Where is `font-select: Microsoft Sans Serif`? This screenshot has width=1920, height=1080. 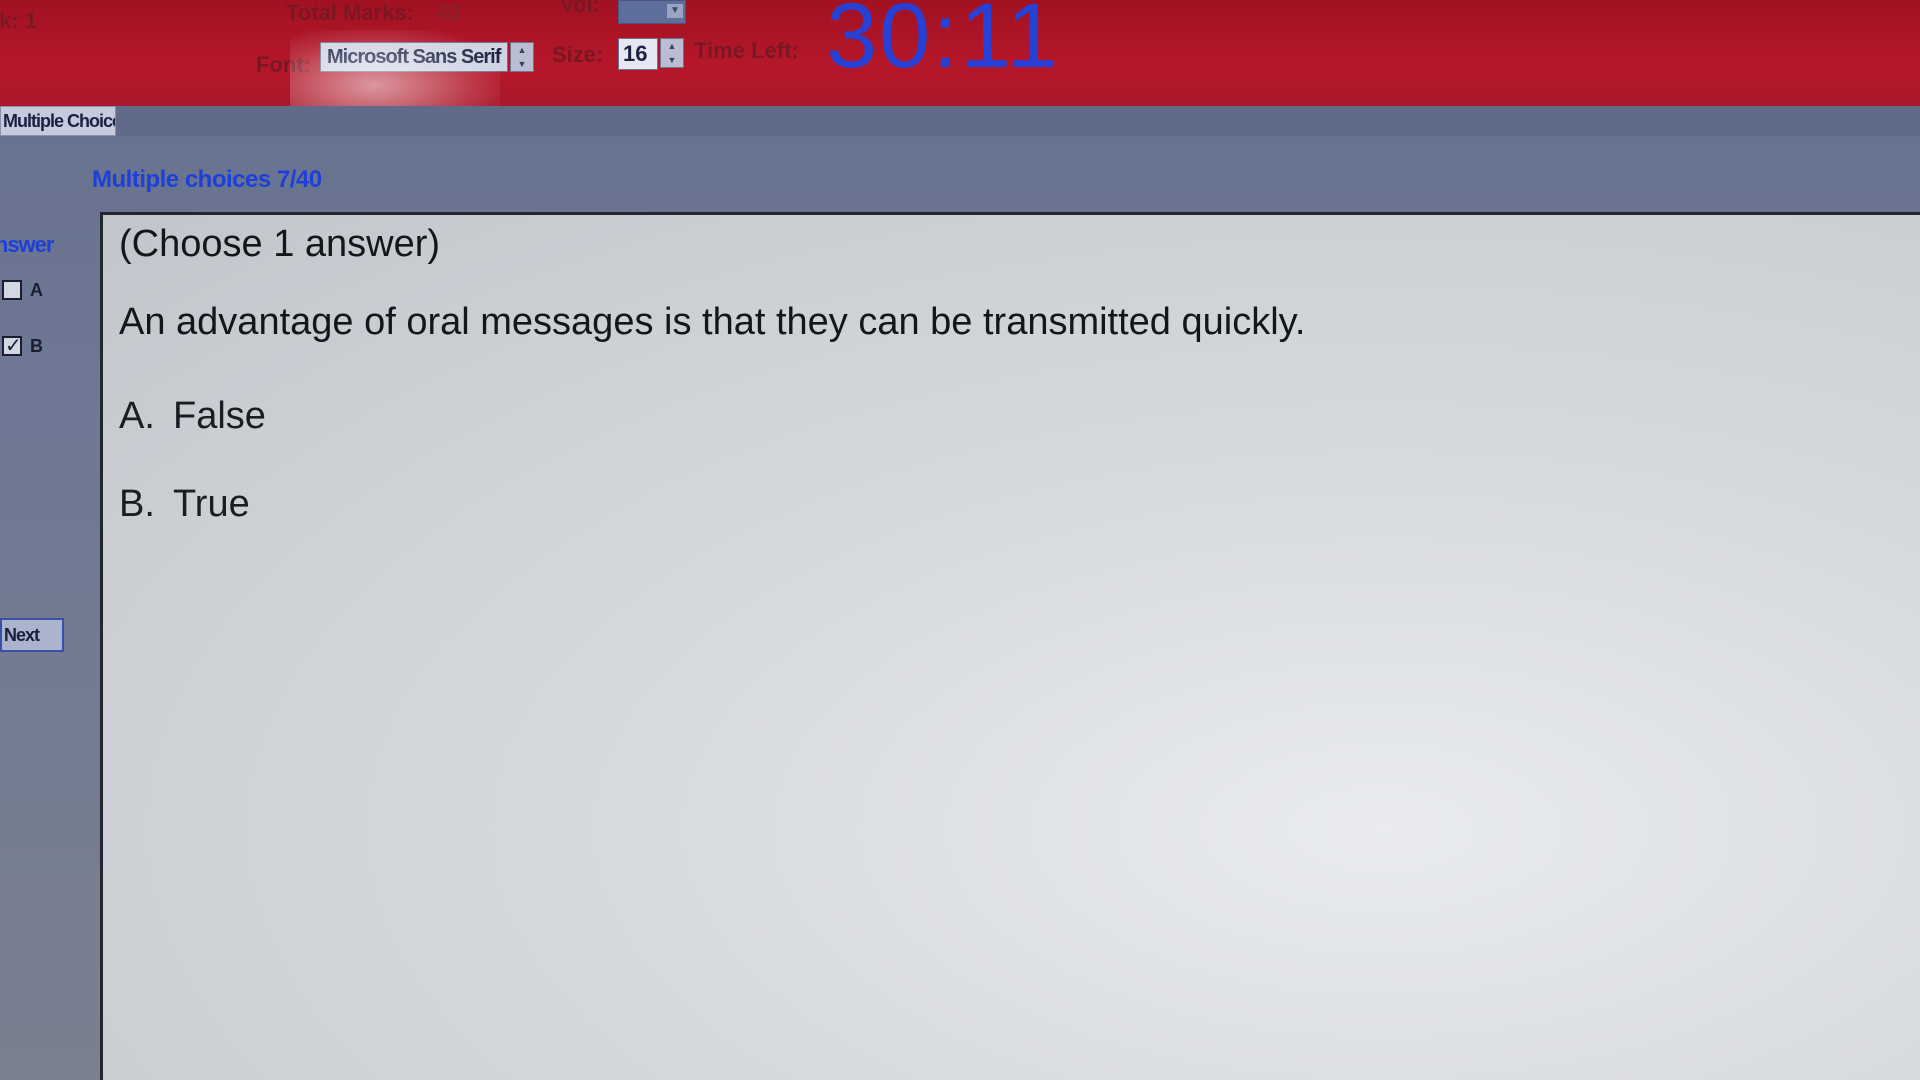
font-select: Microsoft Sans Serif is located at coordinates (414, 57).